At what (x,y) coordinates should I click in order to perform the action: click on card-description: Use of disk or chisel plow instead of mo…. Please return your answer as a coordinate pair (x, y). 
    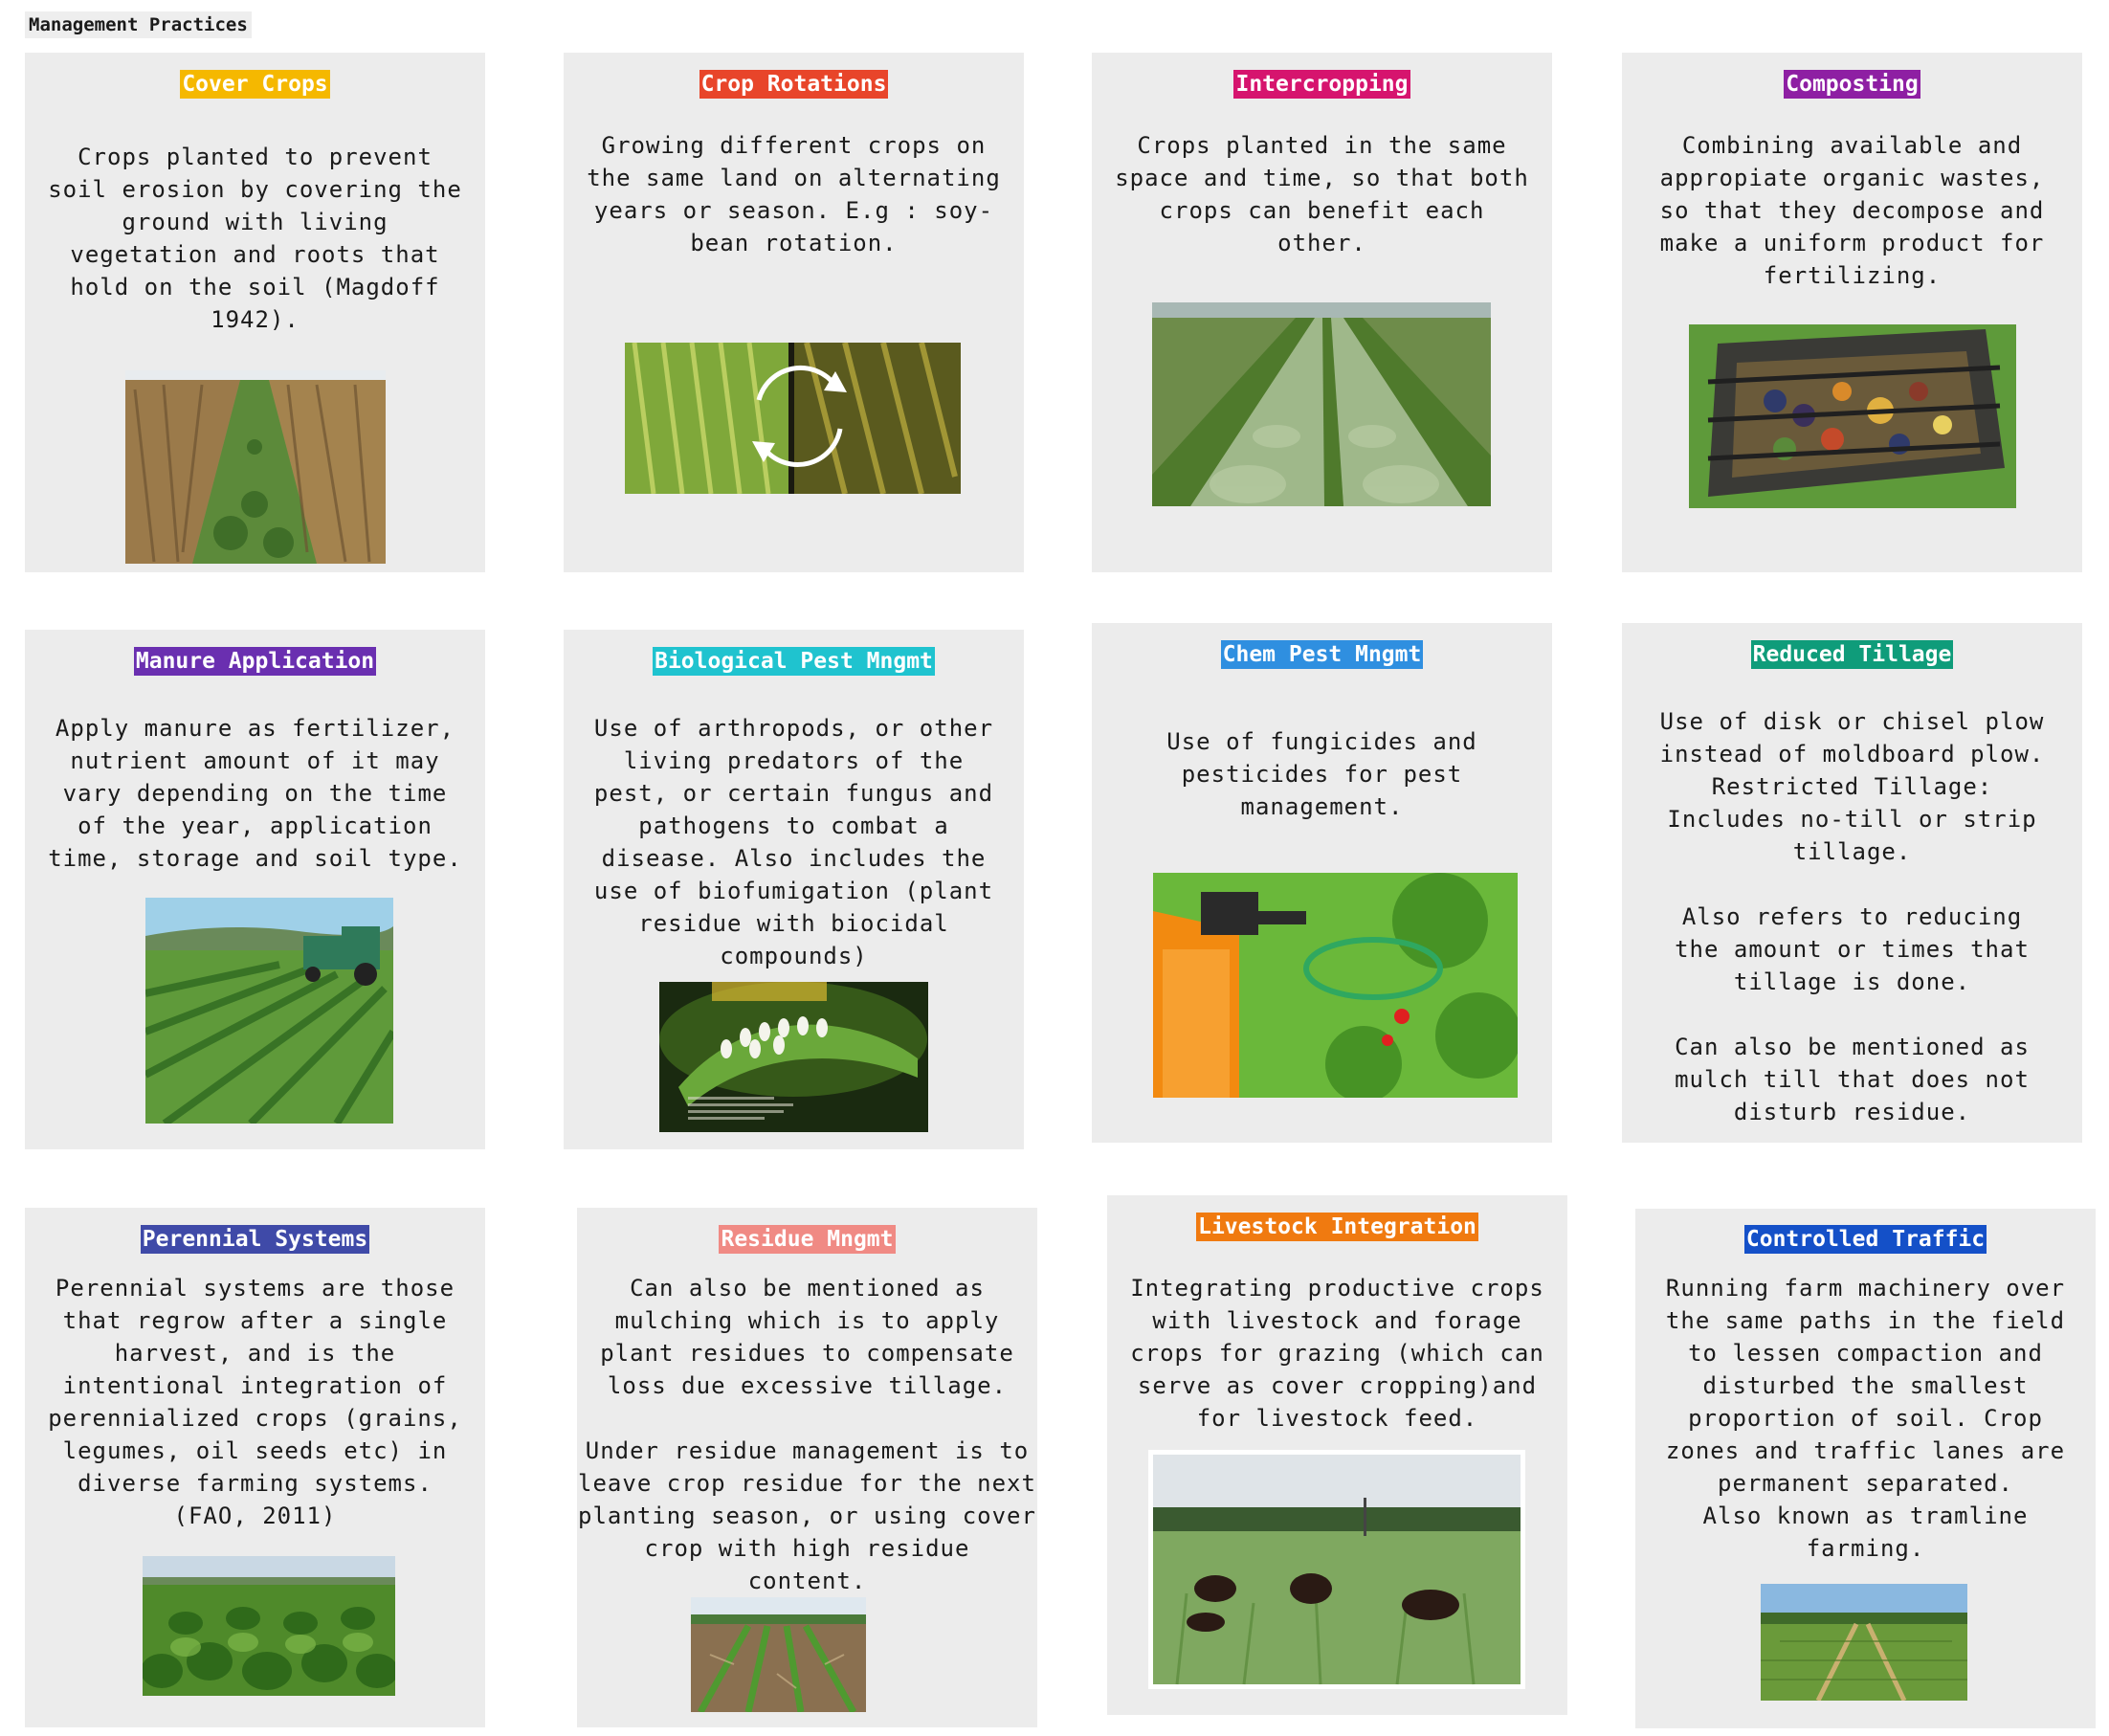
    Looking at the image, I should click on (1852, 916).